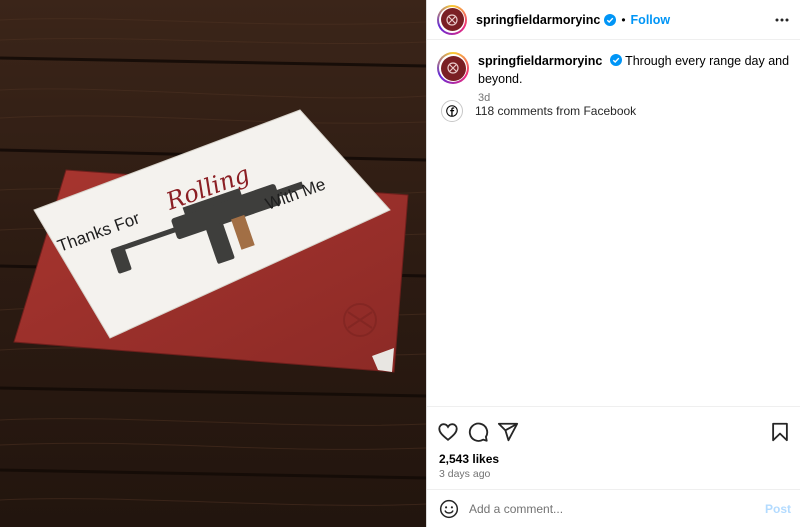 Image resolution: width=800 pixels, height=527 pixels. I want to click on caption-username: springfieldarmoryinc, so click(540, 61).